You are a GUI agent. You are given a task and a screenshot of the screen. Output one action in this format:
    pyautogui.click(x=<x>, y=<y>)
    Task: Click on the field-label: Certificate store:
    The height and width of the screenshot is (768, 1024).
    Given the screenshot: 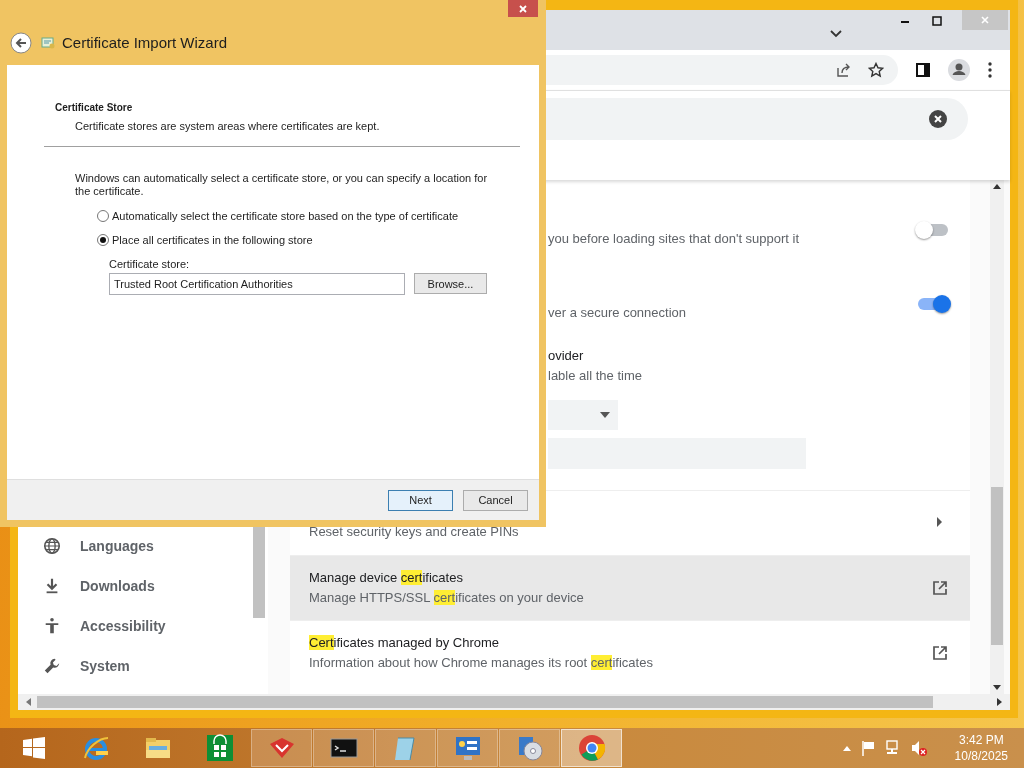 What is the action you would take?
    pyautogui.click(x=149, y=264)
    